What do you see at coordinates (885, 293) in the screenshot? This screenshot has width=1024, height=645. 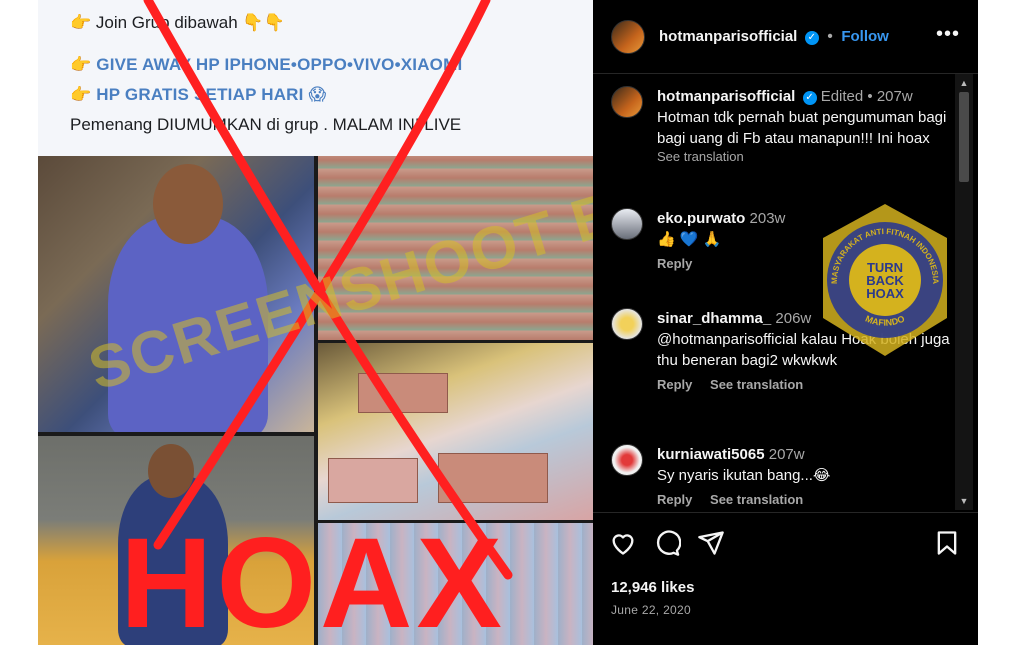 I see `badge-line-hoax: HOAX` at bounding box center [885, 293].